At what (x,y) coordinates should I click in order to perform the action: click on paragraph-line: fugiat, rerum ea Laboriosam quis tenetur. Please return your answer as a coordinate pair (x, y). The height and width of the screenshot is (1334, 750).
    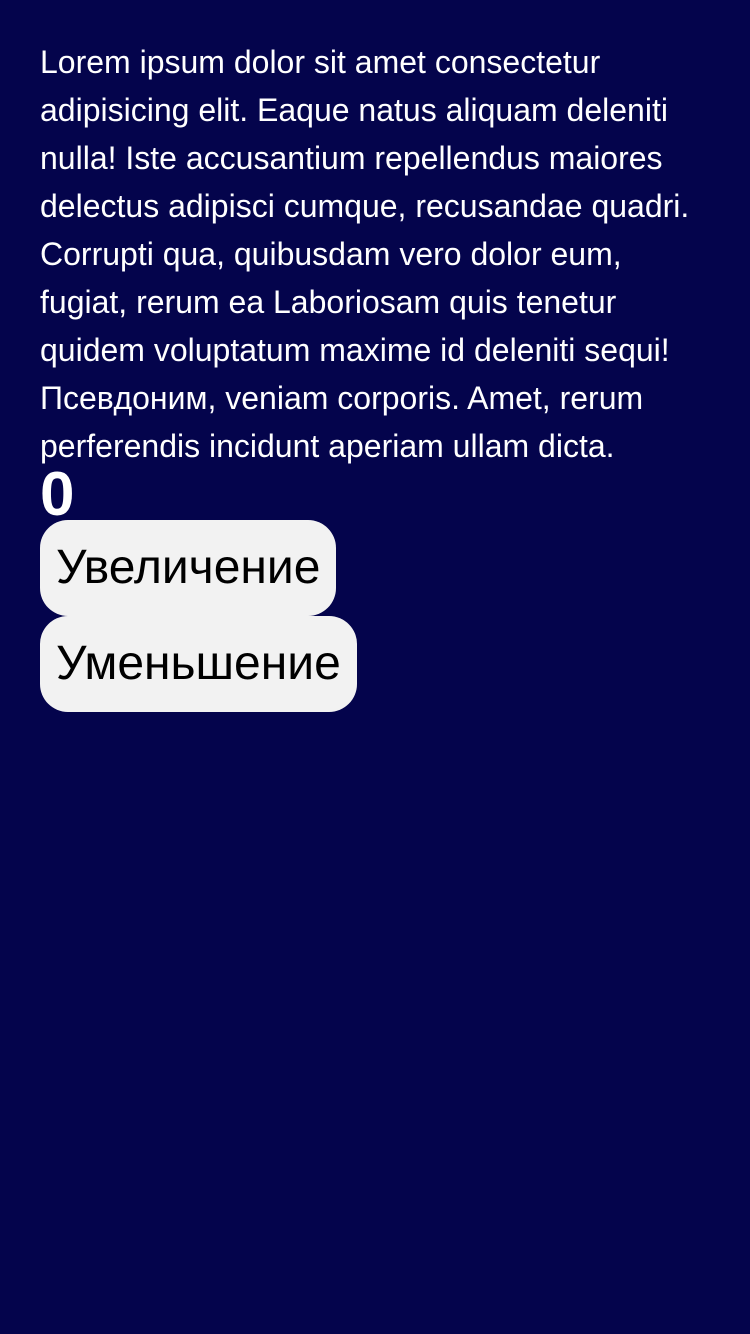
    Looking at the image, I should click on (328, 302).